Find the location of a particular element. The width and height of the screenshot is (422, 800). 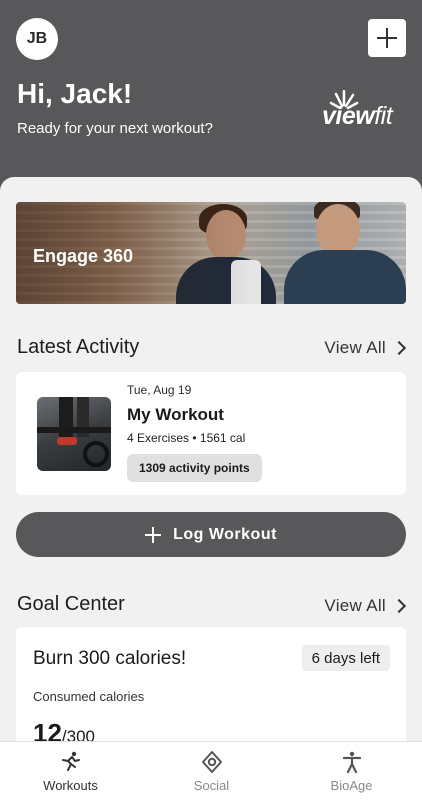

running-icon is located at coordinates (70, 761).